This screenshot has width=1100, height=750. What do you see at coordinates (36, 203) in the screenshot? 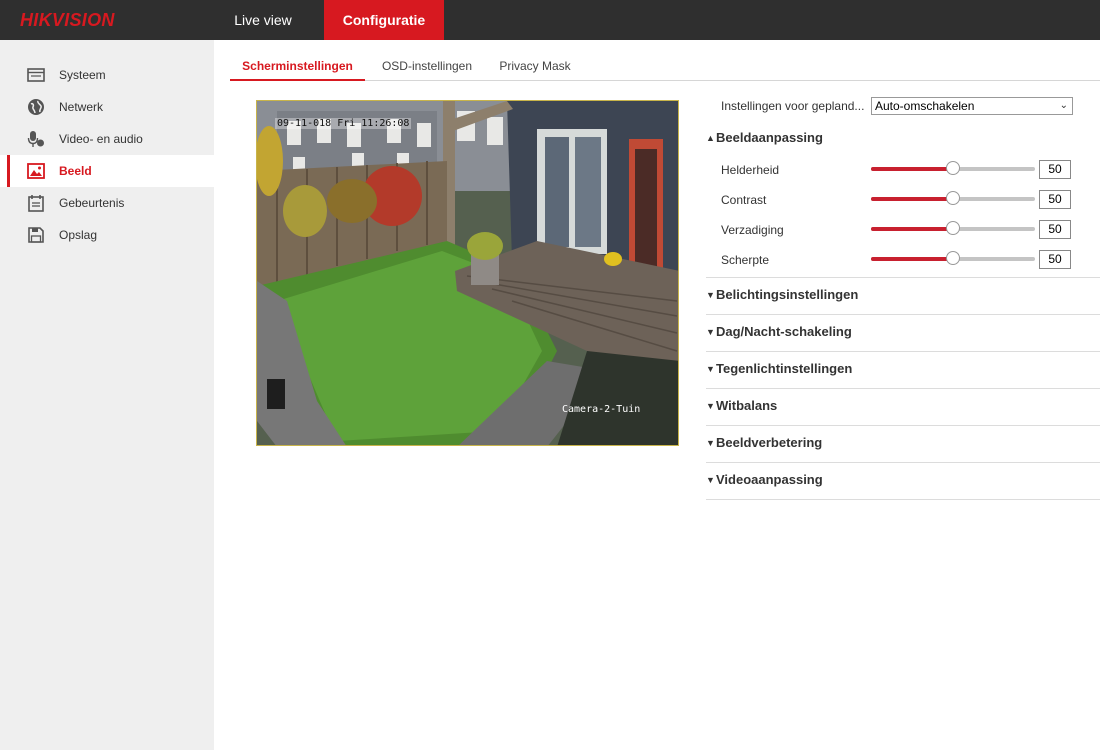
I see `calendar-icon` at bounding box center [36, 203].